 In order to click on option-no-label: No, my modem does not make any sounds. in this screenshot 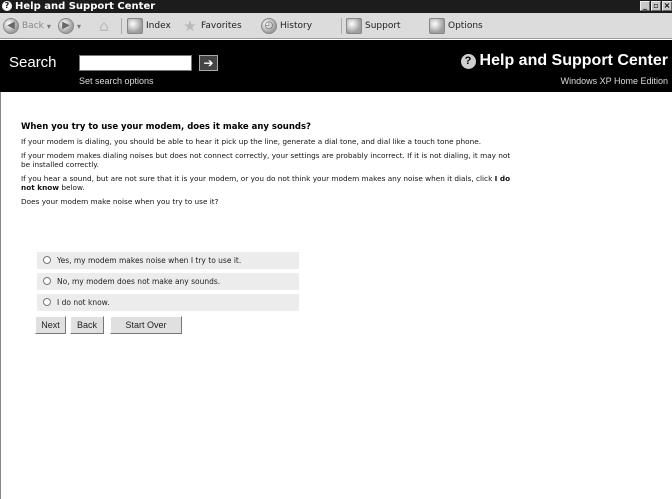, I will do `click(139, 281)`.